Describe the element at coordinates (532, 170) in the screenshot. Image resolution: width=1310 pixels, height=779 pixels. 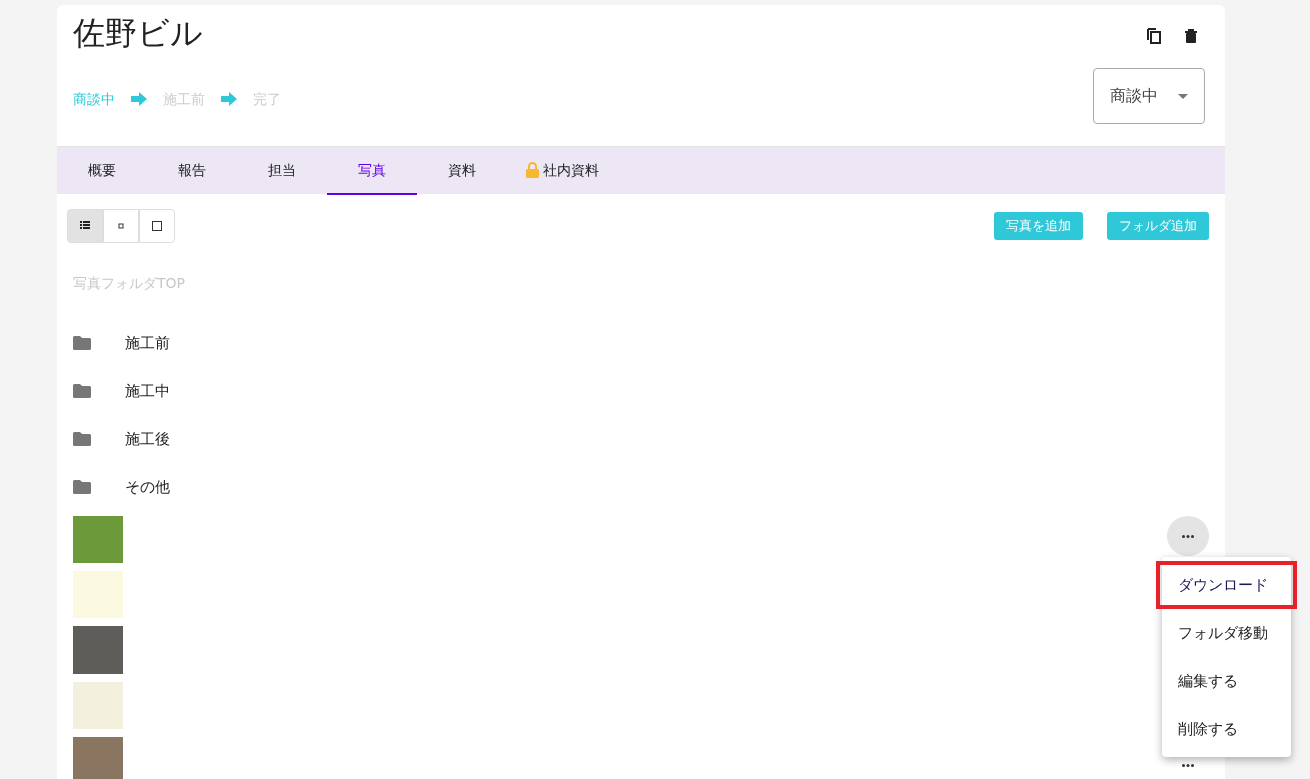
I see `lock-icon` at that location.